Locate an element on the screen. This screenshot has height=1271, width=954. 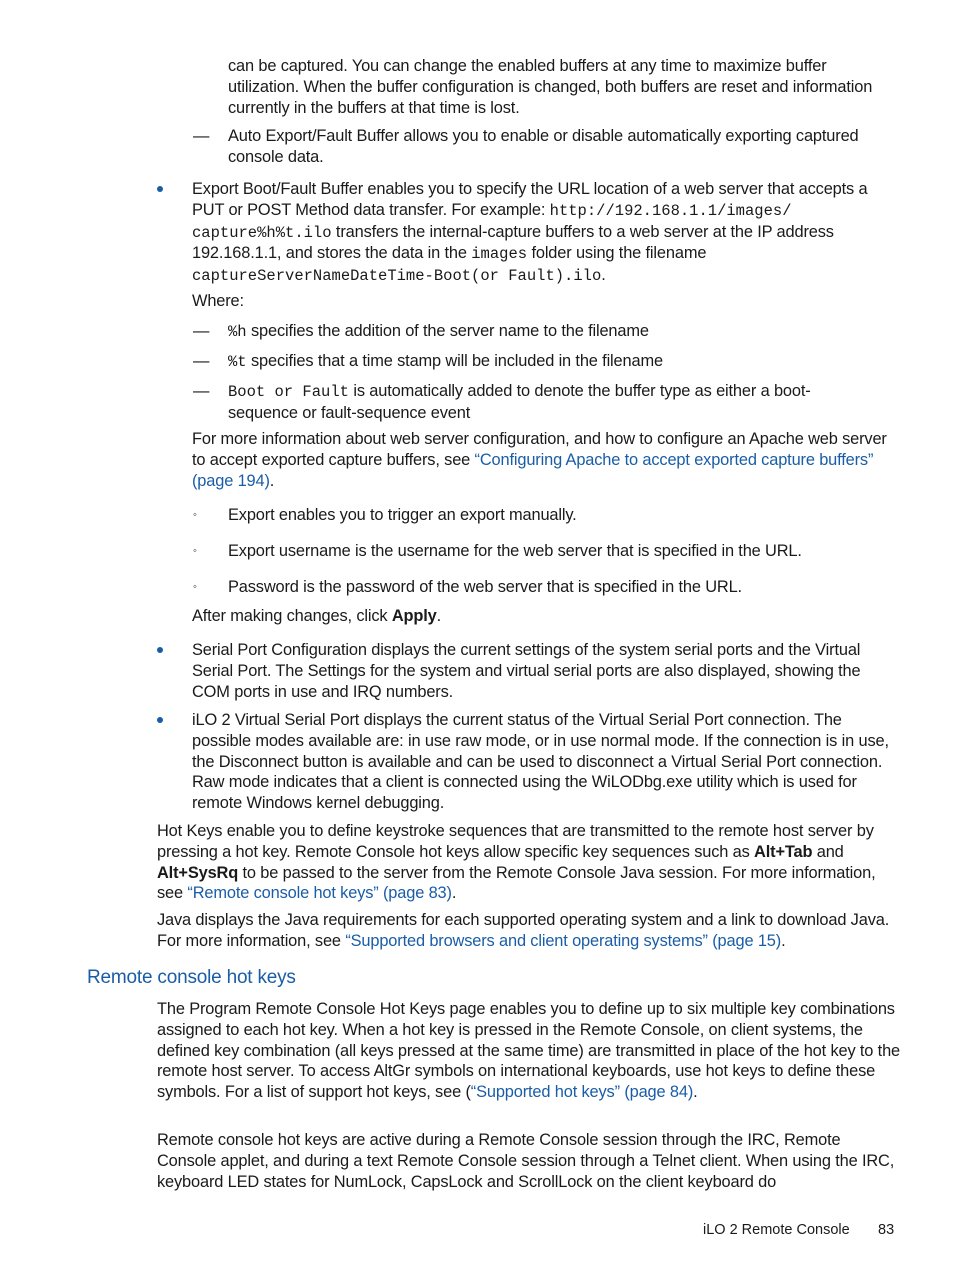
text: folder using the filename is located at coordinates (617, 253).